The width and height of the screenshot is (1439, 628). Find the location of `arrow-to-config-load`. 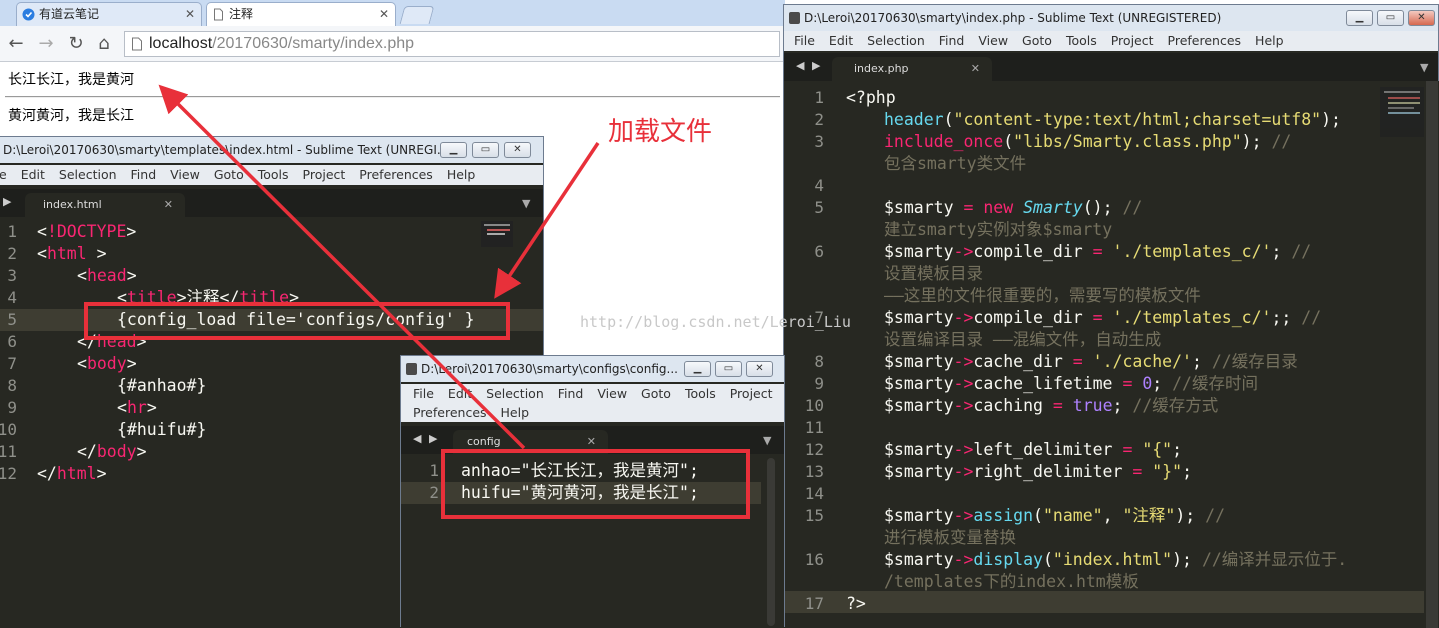

arrow-to-config-load is located at coordinates (547, 220).